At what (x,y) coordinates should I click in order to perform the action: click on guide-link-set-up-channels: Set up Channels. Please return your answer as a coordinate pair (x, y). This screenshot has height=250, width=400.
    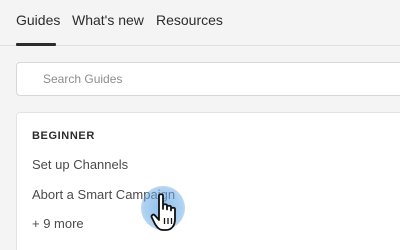
    Looking at the image, I should click on (80, 164).